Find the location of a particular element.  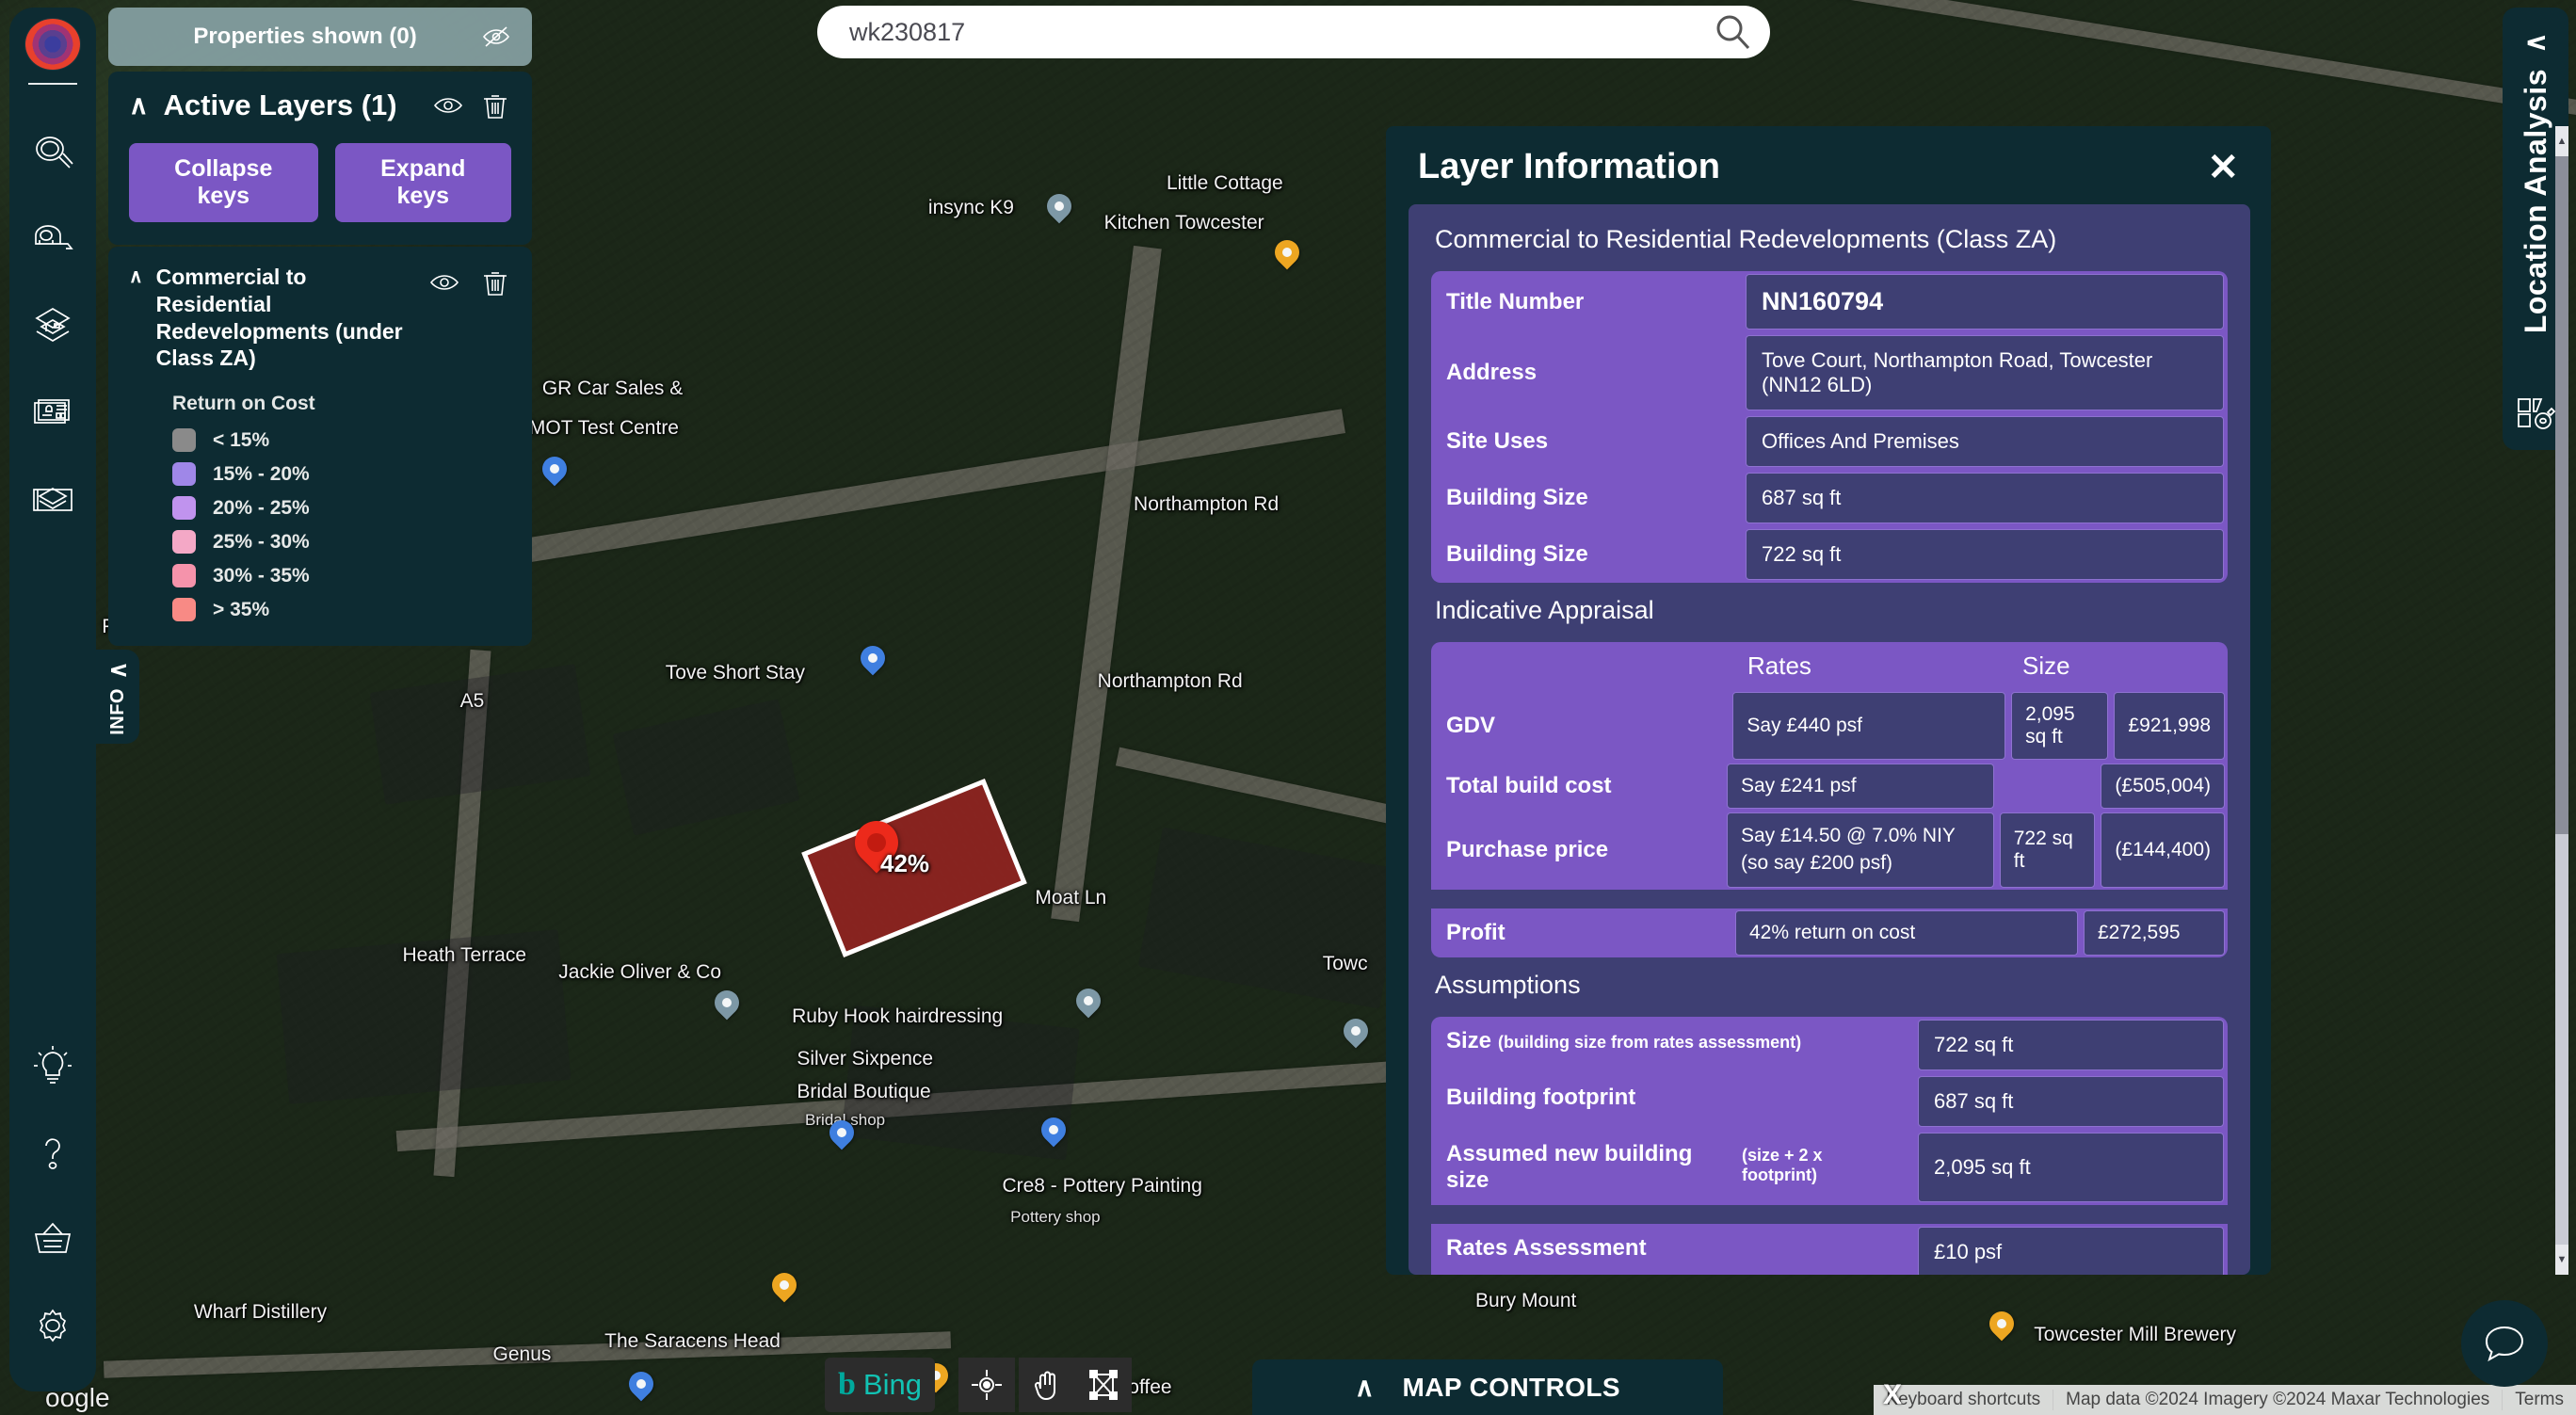

close-icon: ✕ is located at coordinates (2223, 168).